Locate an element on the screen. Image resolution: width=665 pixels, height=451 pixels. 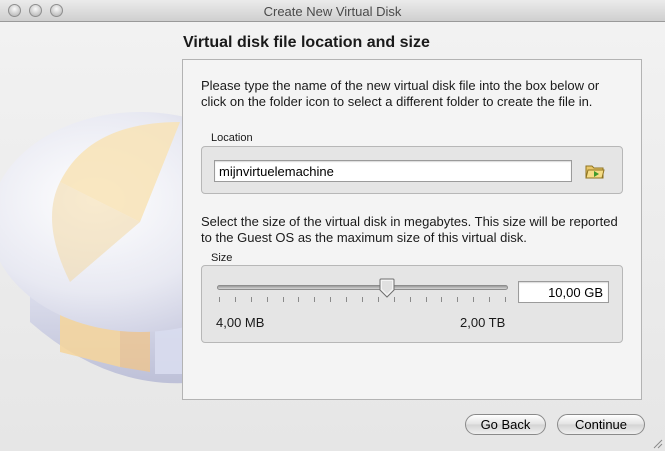
min-size-label: 4,00 MB is located at coordinates (240, 322).